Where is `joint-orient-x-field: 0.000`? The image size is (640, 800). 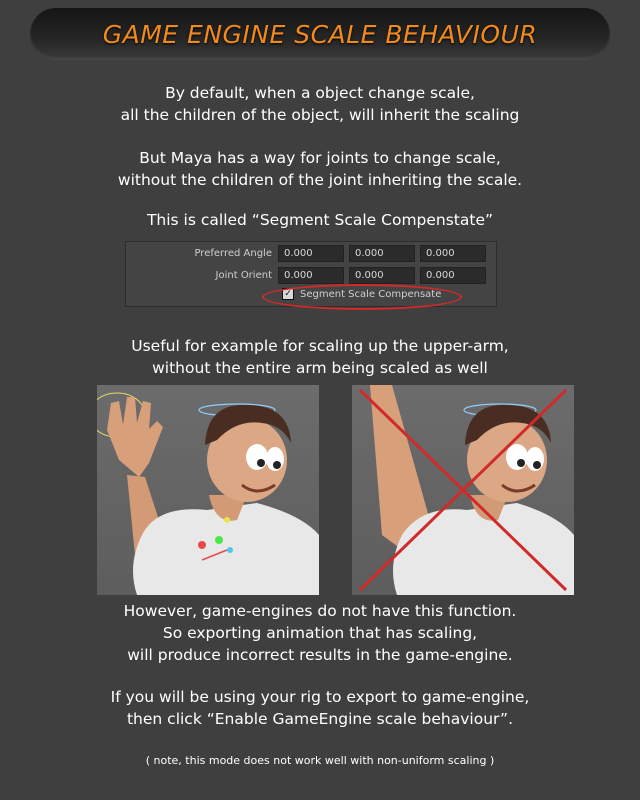 joint-orient-x-field: 0.000 is located at coordinates (311, 275).